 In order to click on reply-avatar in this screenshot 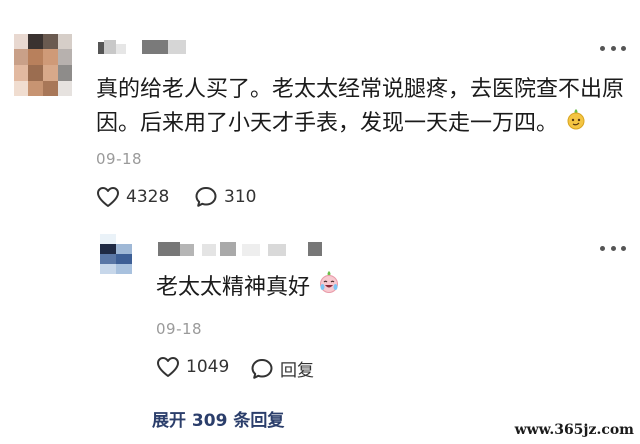, I will do `click(116, 254)`.